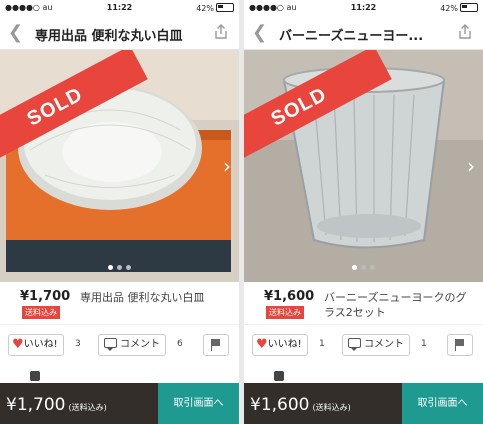 This screenshot has height=424, width=483. I want to click on bottom-price-value: ¥1,600, so click(280, 405).